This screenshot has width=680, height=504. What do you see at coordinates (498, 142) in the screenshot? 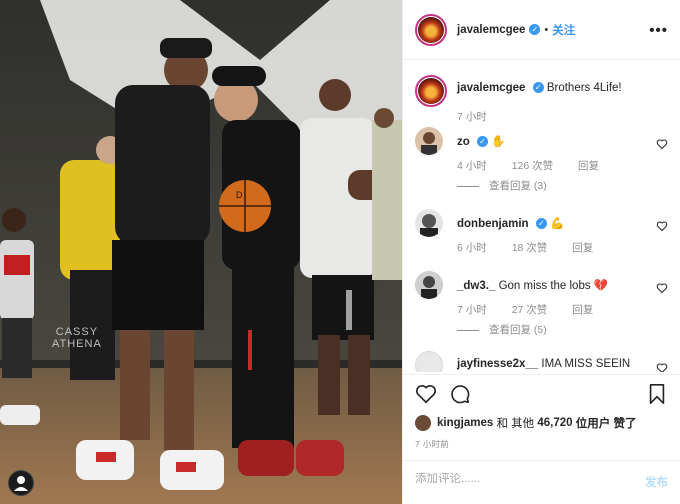
I see `hand-emoji-icon: ✋` at bounding box center [498, 142].